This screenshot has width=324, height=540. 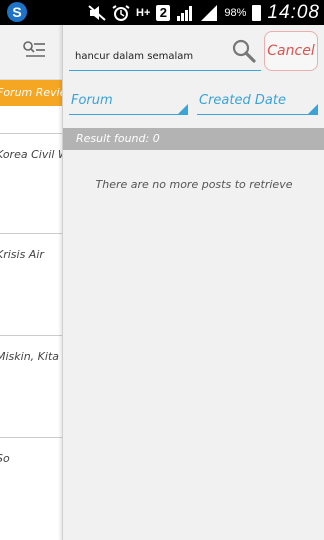 I want to click on search-row: Cancel, so click(x=193, y=52).